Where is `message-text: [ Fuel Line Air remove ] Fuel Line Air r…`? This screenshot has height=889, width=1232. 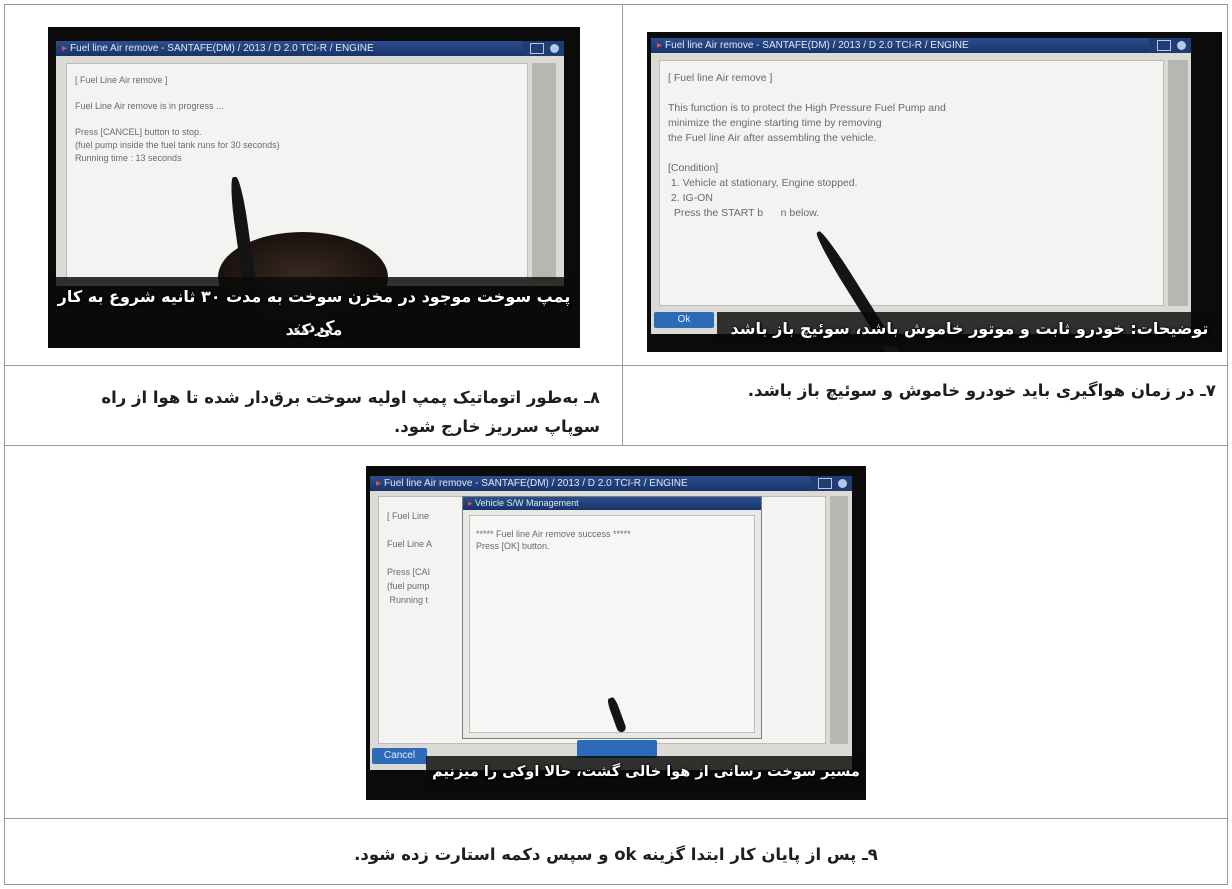 message-text: [ Fuel Line Air remove ] Fuel Line Air r… is located at coordinates (177, 119).